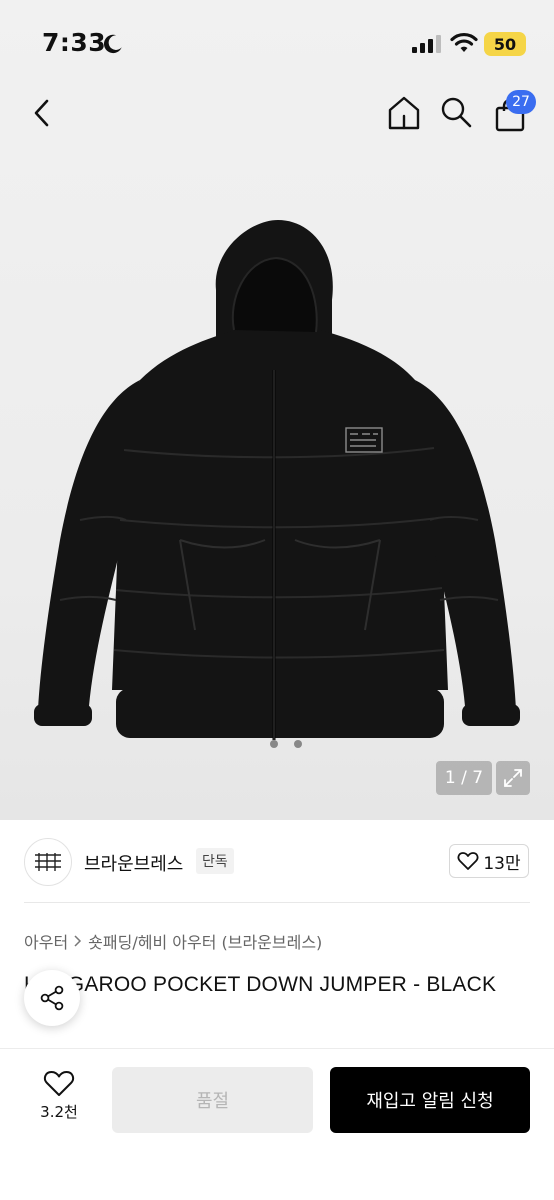 This screenshot has height=1200, width=554. What do you see at coordinates (456, 112) in the screenshot?
I see `search-icon` at bounding box center [456, 112].